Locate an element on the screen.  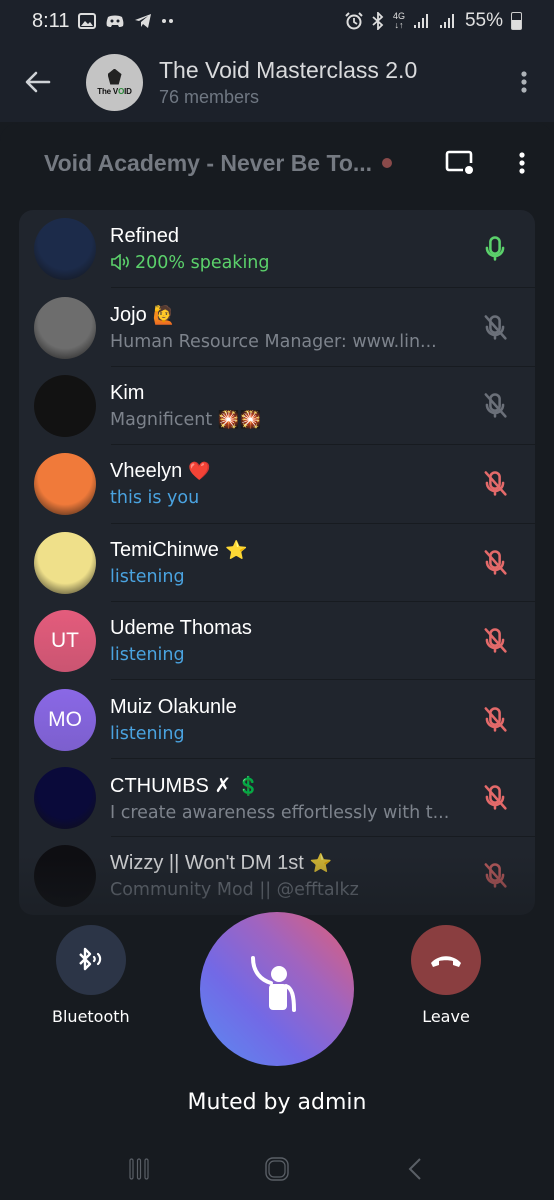
home-icon is located at coordinates (277, 1169).